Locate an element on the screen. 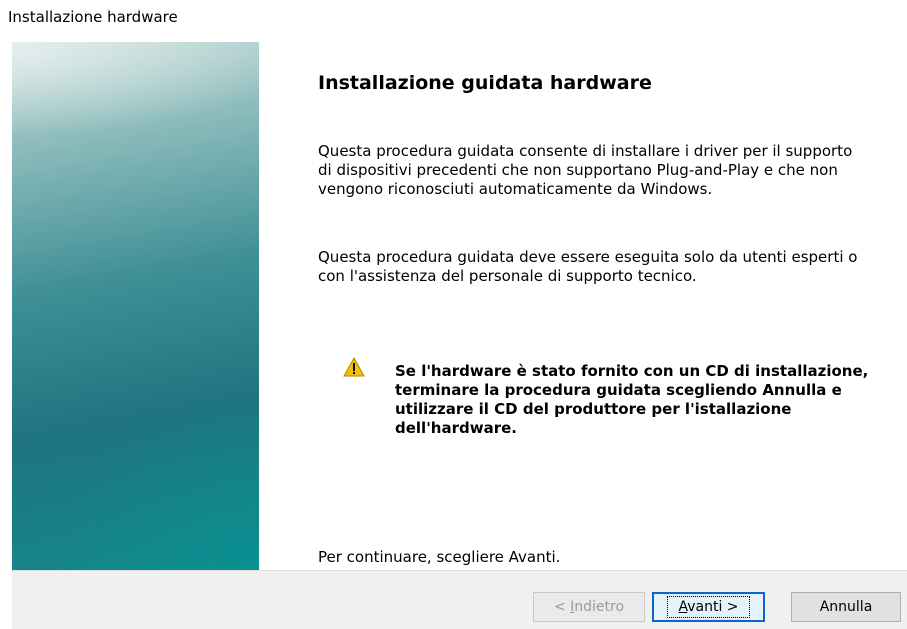  back-button-label: ndietro is located at coordinates (599, 607).